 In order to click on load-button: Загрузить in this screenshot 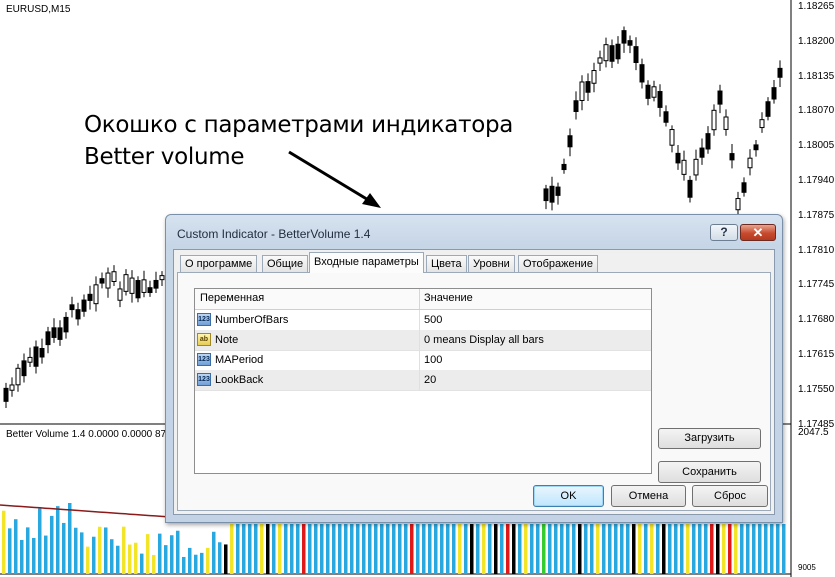, I will do `click(709, 438)`.